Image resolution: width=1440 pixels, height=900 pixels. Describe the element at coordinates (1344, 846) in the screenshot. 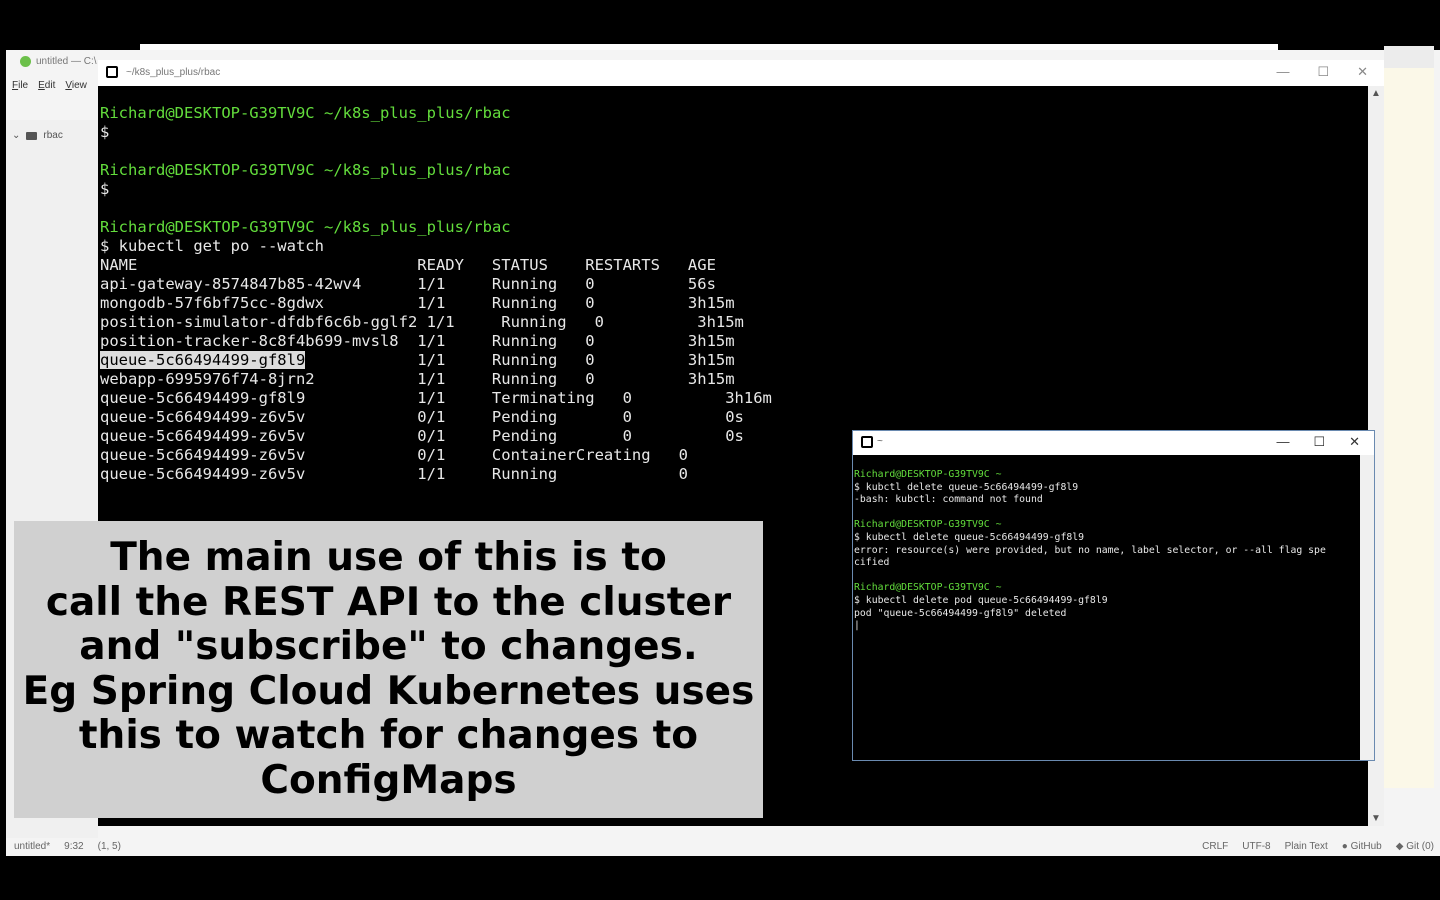

I see `github-icon: ●` at that location.